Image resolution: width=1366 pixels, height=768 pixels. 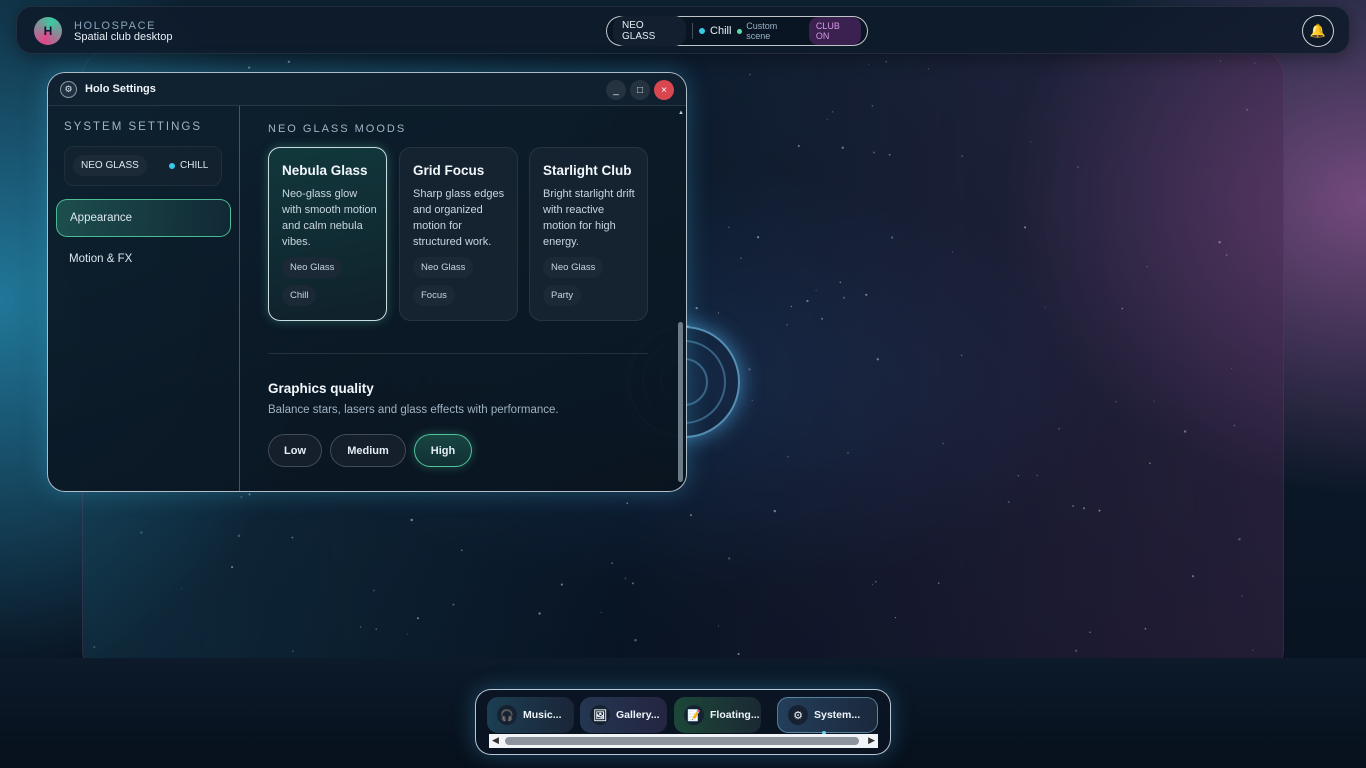 I want to click on mood-status: Chill, so click(x=715, y=31).